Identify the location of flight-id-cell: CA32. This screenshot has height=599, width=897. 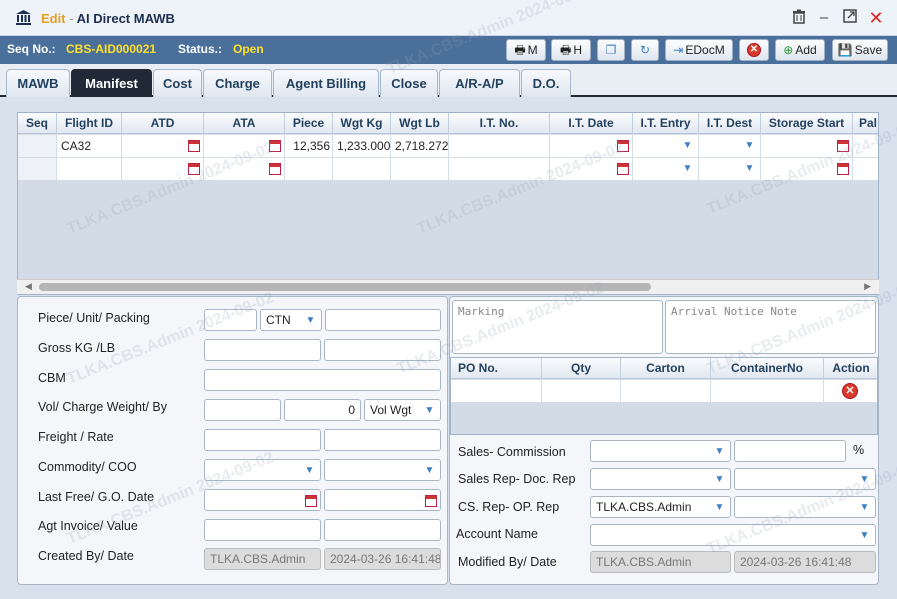
(89, 146).